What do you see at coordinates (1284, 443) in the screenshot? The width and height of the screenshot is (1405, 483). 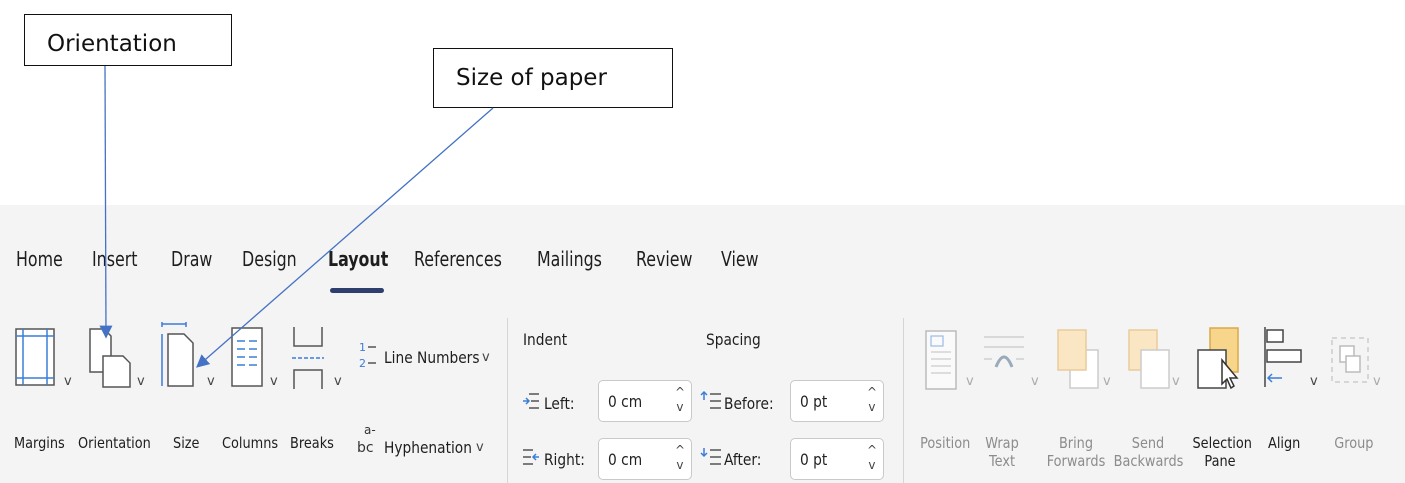 I see `align-label: Align` at bounding box center [1284, 443].